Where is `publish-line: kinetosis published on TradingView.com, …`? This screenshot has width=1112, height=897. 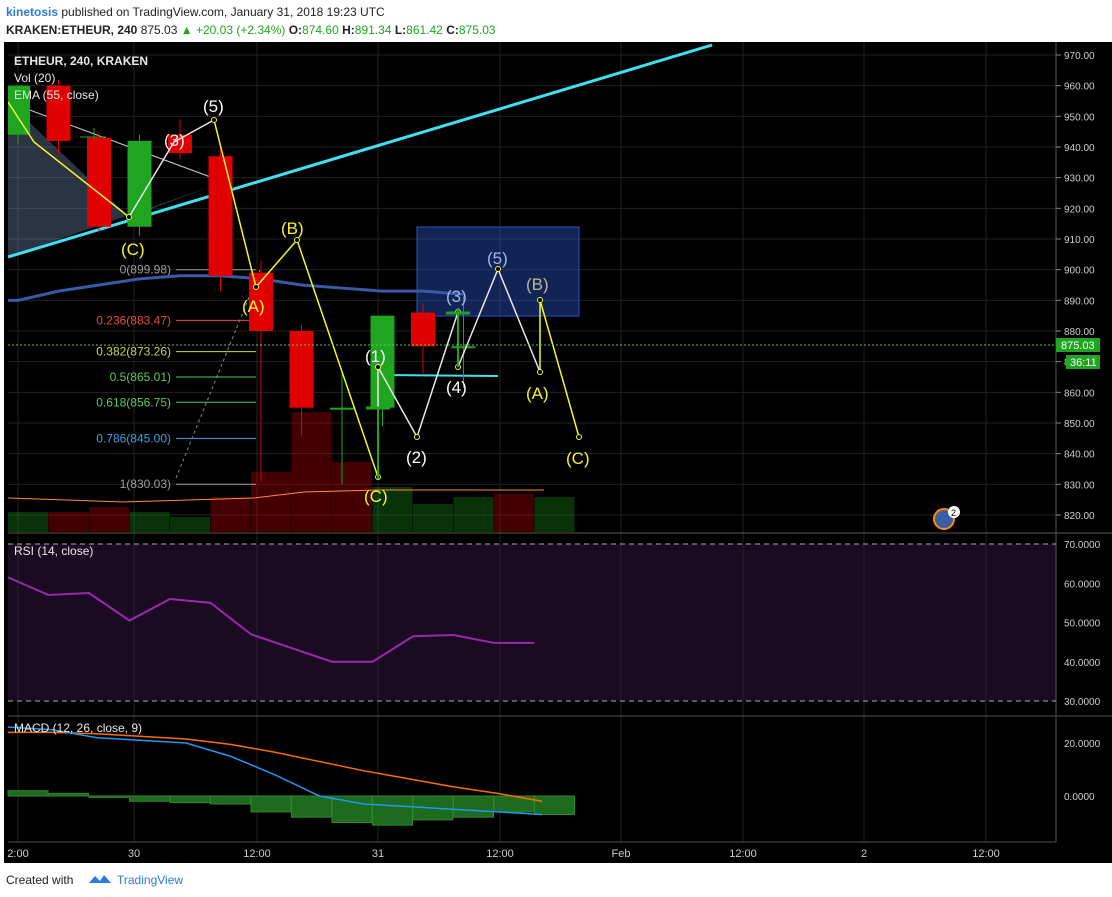
publish-line: kinetosis published on TradingView.com, … is located at coordinates (195, 12).